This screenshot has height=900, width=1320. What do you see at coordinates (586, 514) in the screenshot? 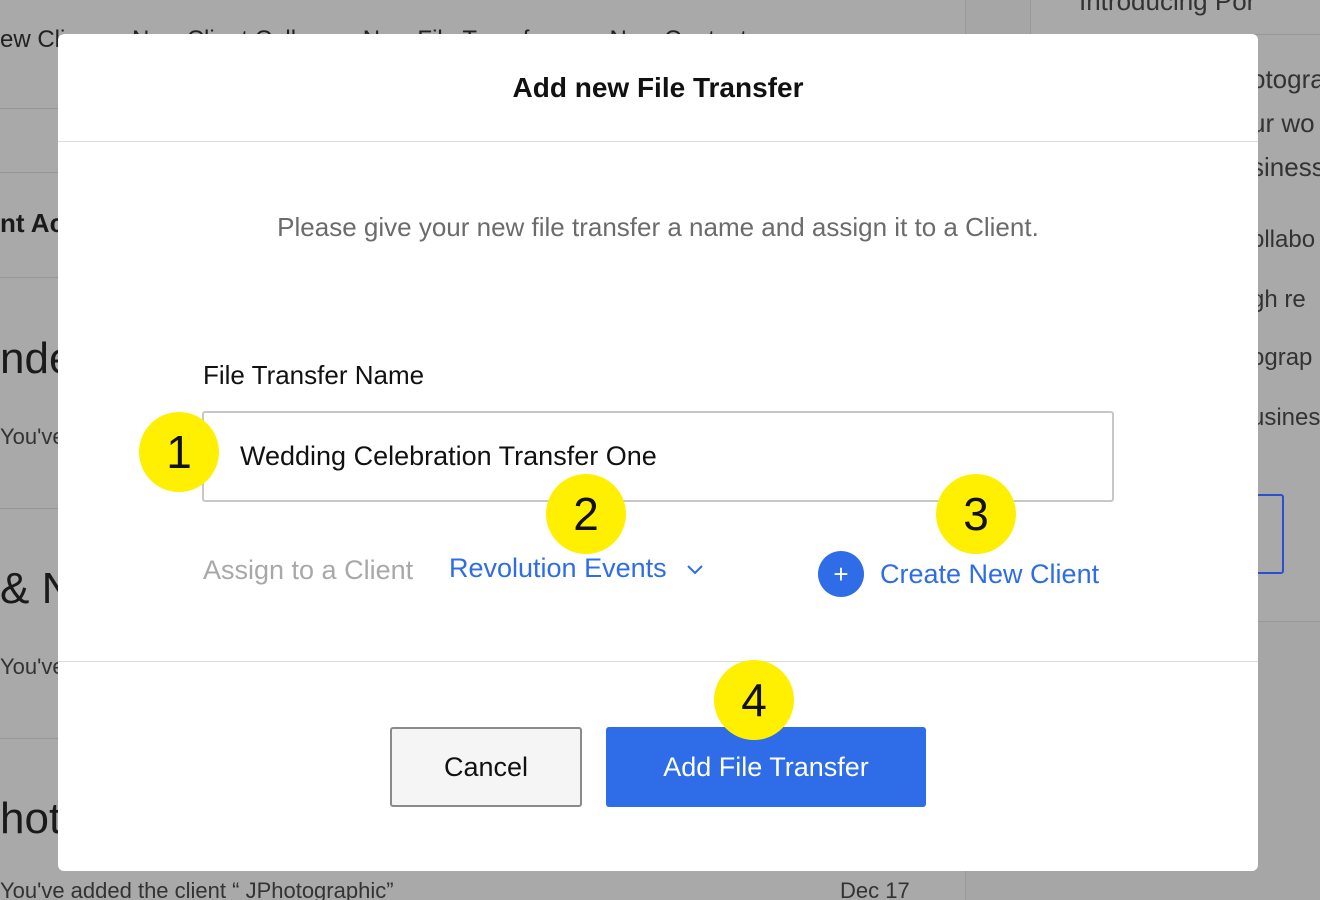
I see `callout-badge-2: 2` at bounding box center [586, 514].